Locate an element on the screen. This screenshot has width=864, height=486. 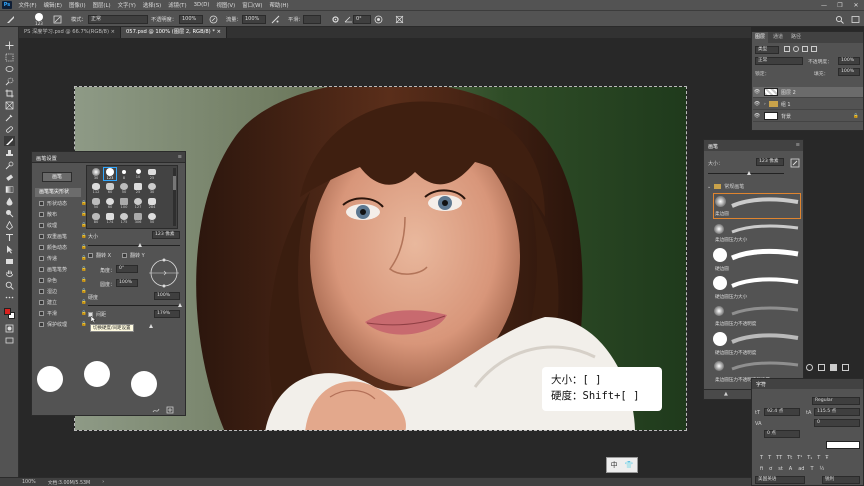
brush-tip-preset: 284 is located at coordinates (152, 204).